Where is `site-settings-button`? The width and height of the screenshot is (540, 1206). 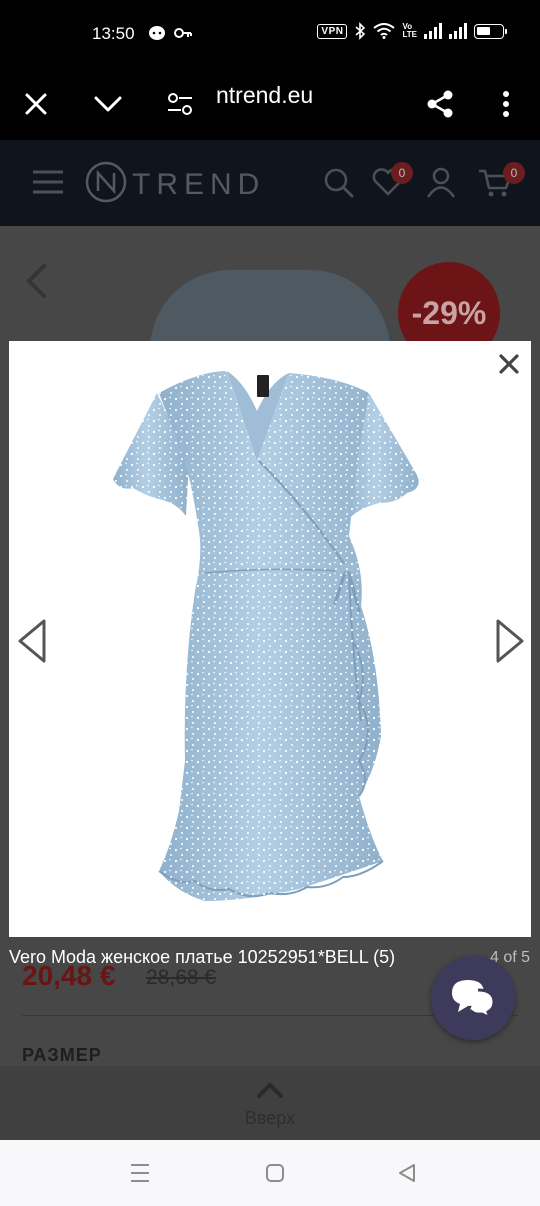
site-settings-button is located at coordinates (180, 104).